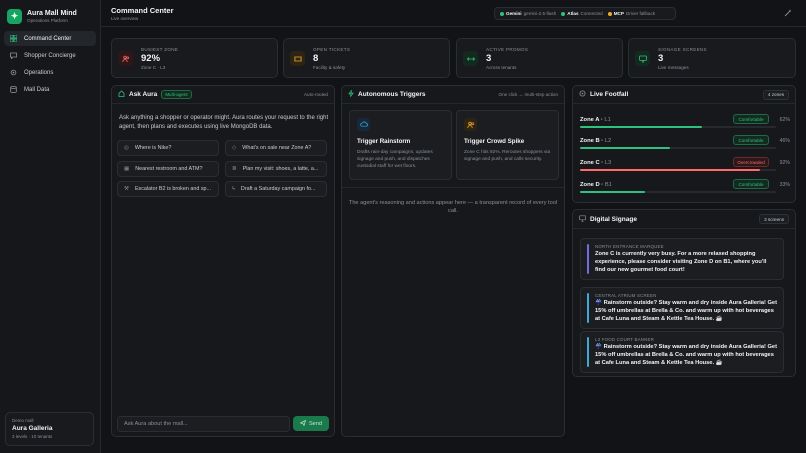 The image size is (806, 453). Describe the element at coordinates (384, 141) in the screenshot. I see `trigger-title: Trigger Rainstorm` at that location.